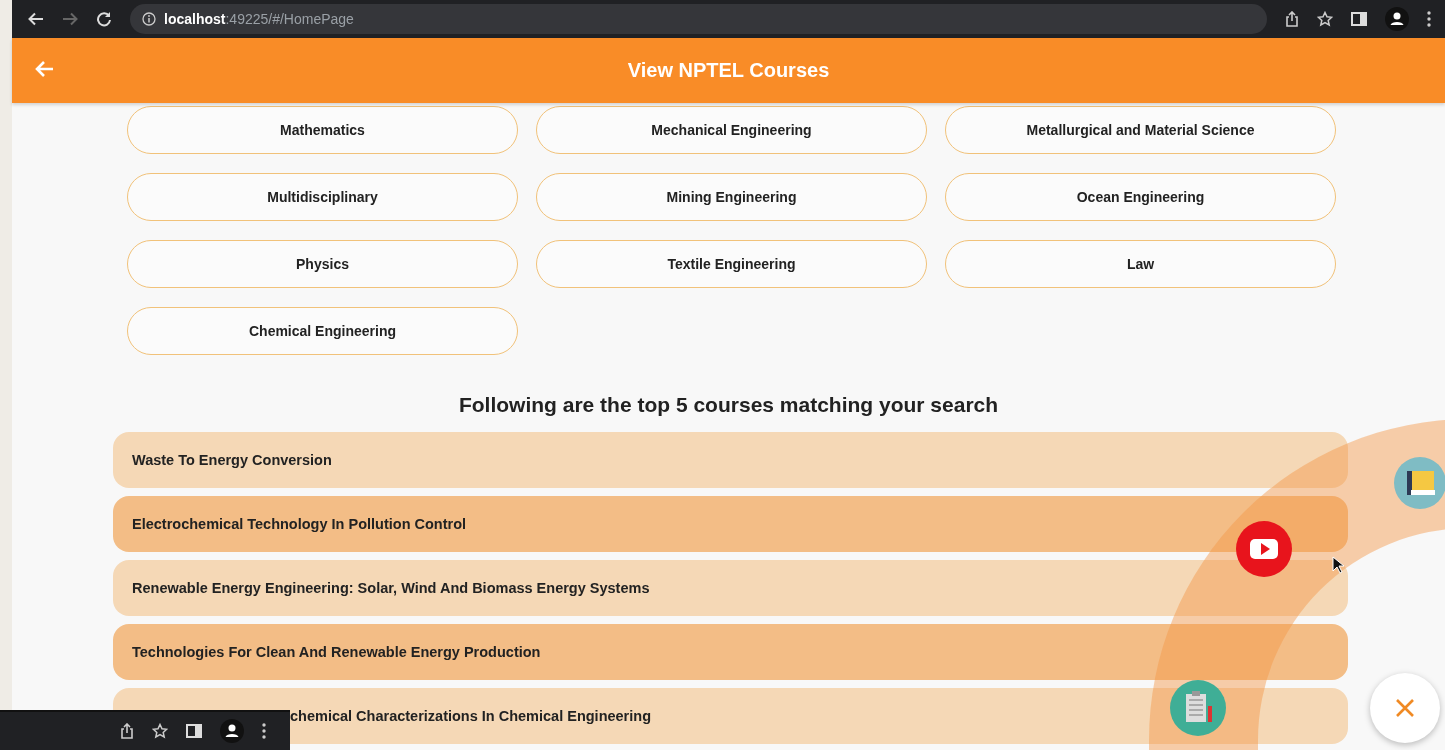 The width and height of the screenshot is (1445, 750). I want to click on clipboard-icon, so click(1198, 708).